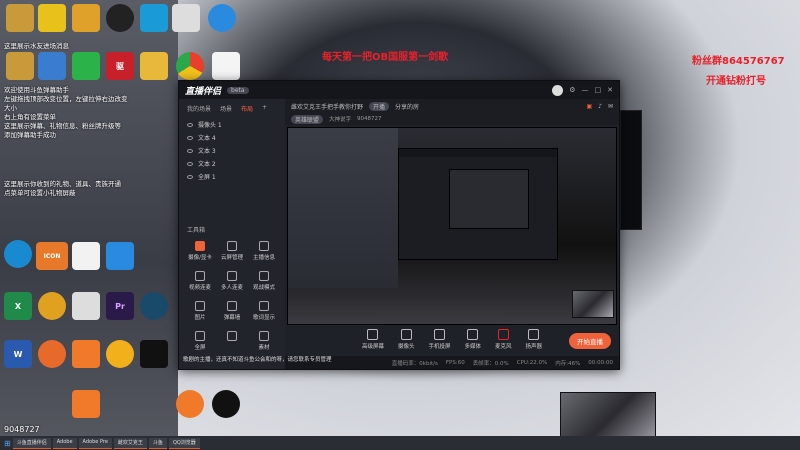 The height and width of the screenshot is (450, 800). Describe the element at coordinates (157, 443) in the screenshot. I see `taskbar-item: 斗鱼` at that location.